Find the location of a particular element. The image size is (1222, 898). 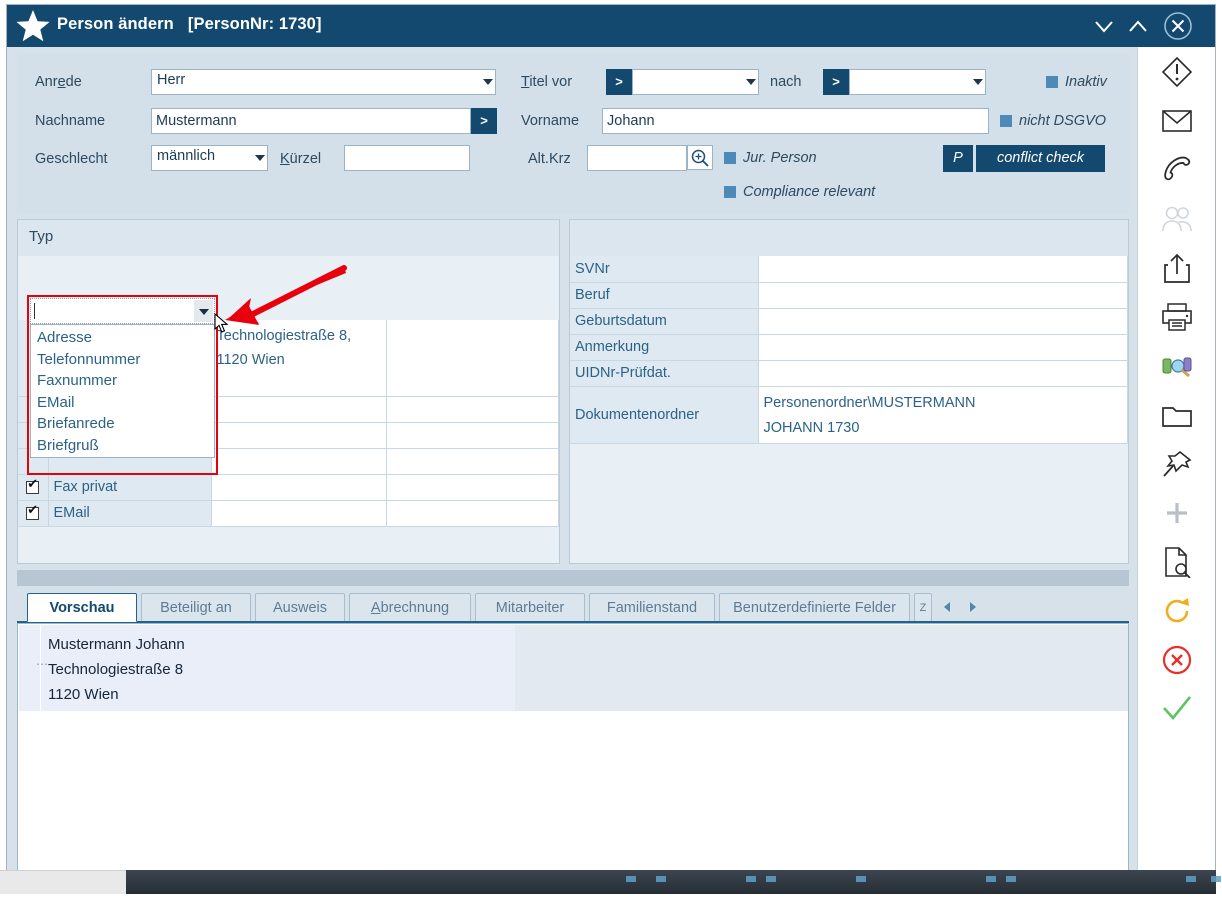

envelope-icon is located at coordinates (1177, 120).